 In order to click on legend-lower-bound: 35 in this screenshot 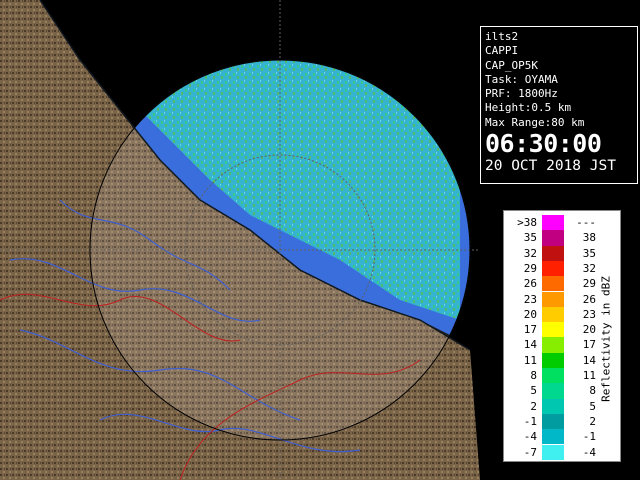, I will do `click(530, 238)`.